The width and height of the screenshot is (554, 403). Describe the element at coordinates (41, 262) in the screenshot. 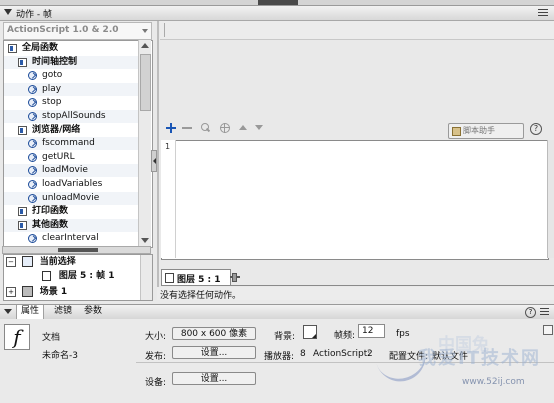

I see `tree-item-current-selection: − 当前选择` at that location.